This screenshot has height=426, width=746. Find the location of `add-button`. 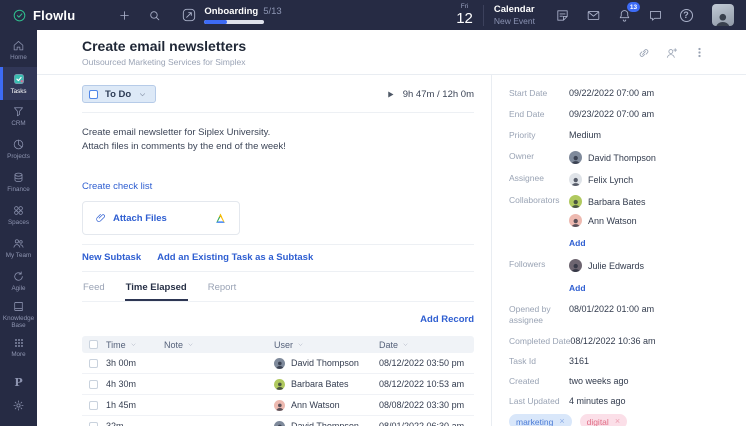

add-button is located at coordinates (124, 15).